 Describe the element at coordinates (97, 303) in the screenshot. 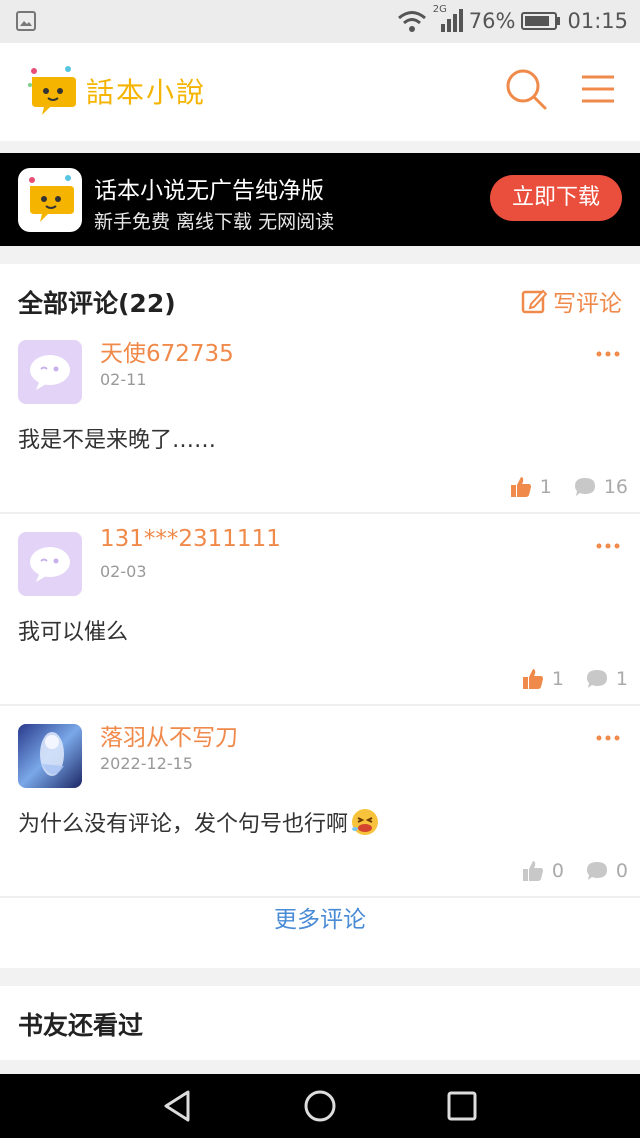

I see `comments-title: 全部评论(22)` at that location.